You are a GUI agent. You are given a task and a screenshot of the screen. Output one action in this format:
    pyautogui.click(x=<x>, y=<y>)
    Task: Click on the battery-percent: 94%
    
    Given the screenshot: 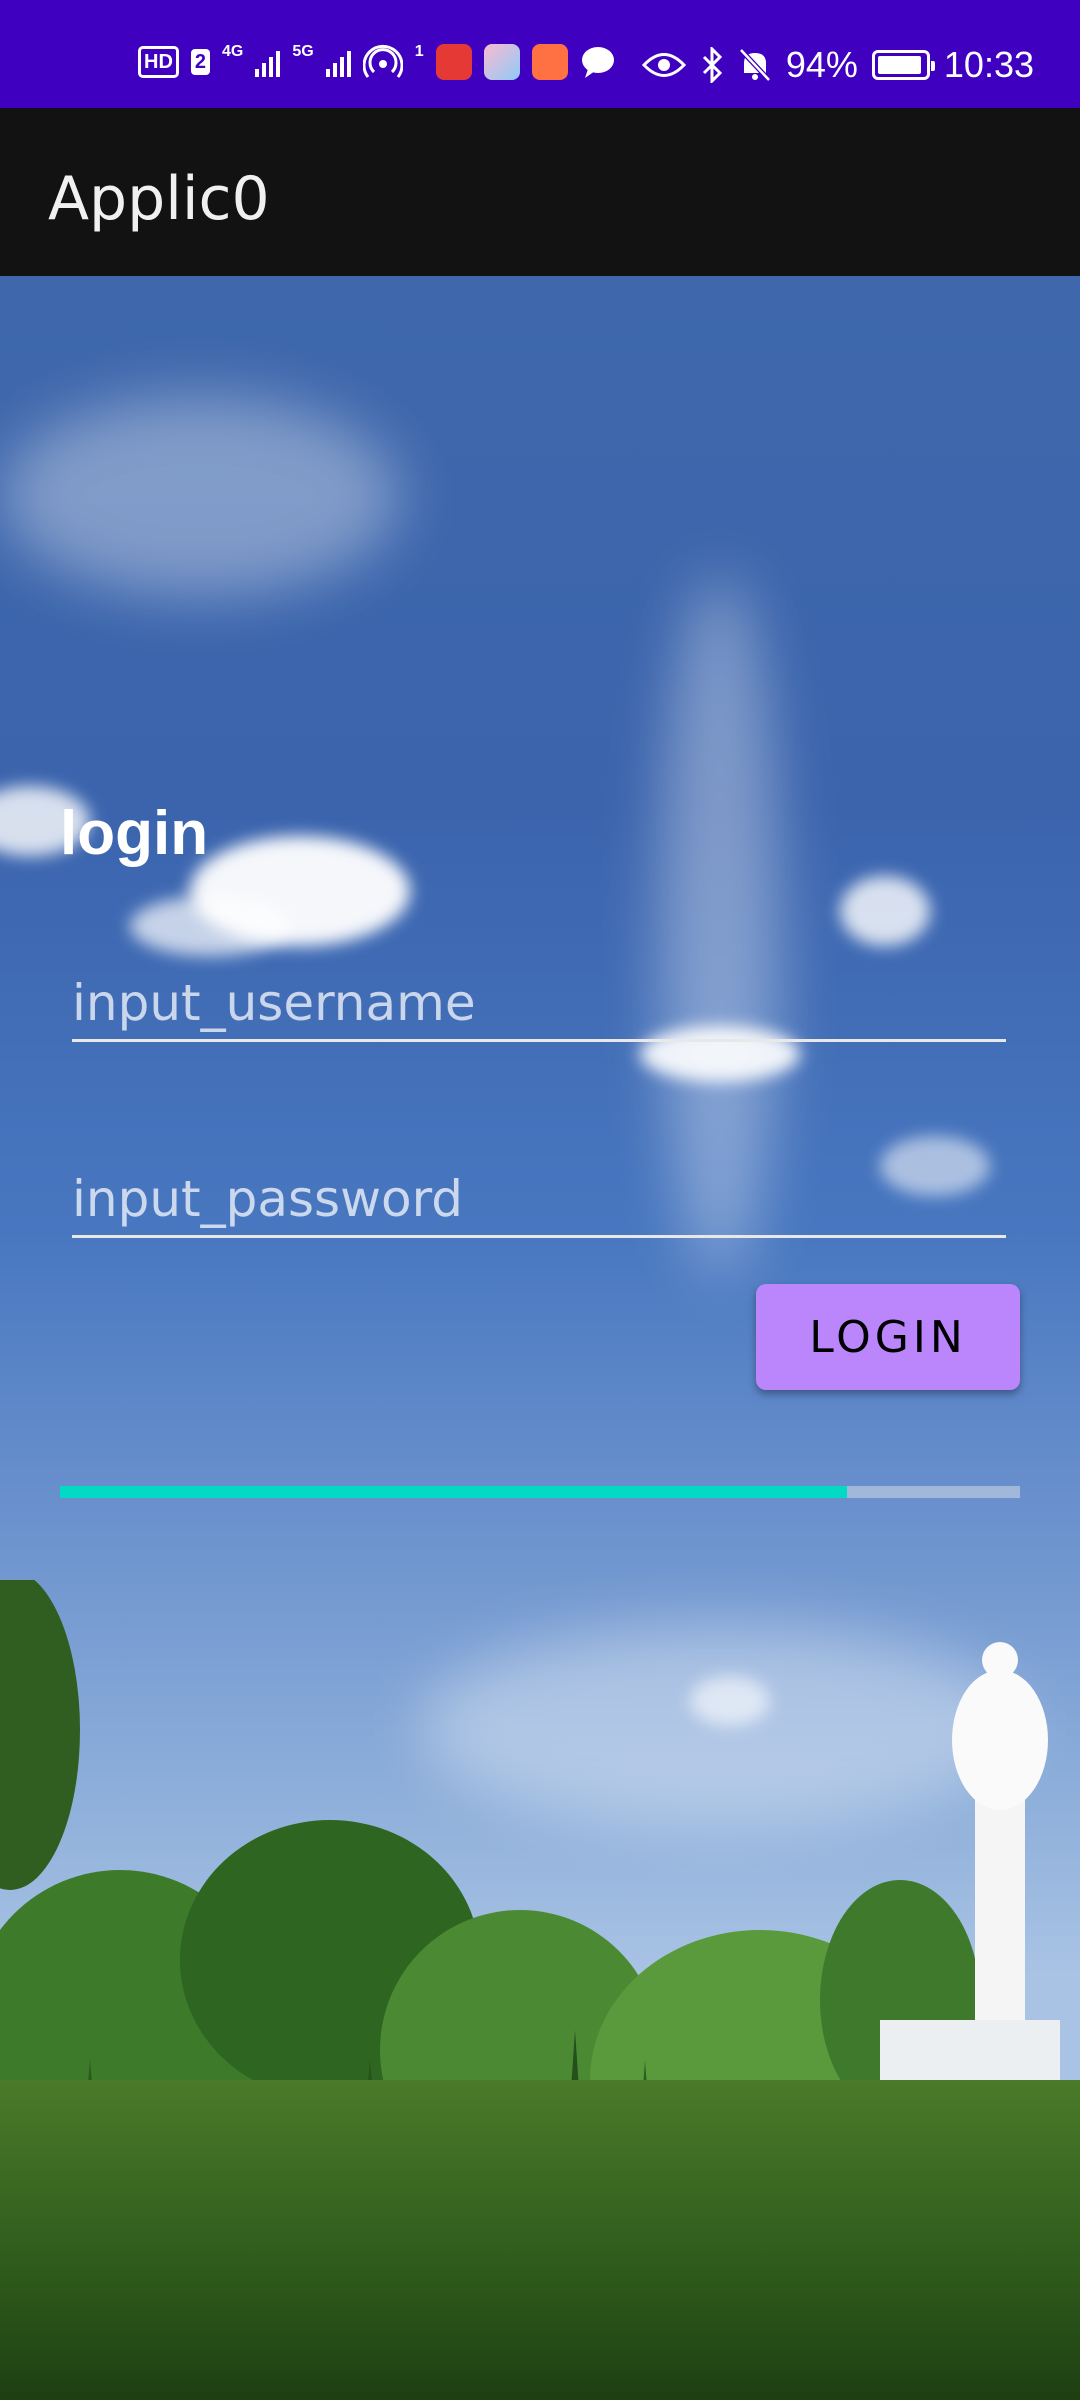 What is the action you would take?
    pyautogui.click(x=821, y=64)
    